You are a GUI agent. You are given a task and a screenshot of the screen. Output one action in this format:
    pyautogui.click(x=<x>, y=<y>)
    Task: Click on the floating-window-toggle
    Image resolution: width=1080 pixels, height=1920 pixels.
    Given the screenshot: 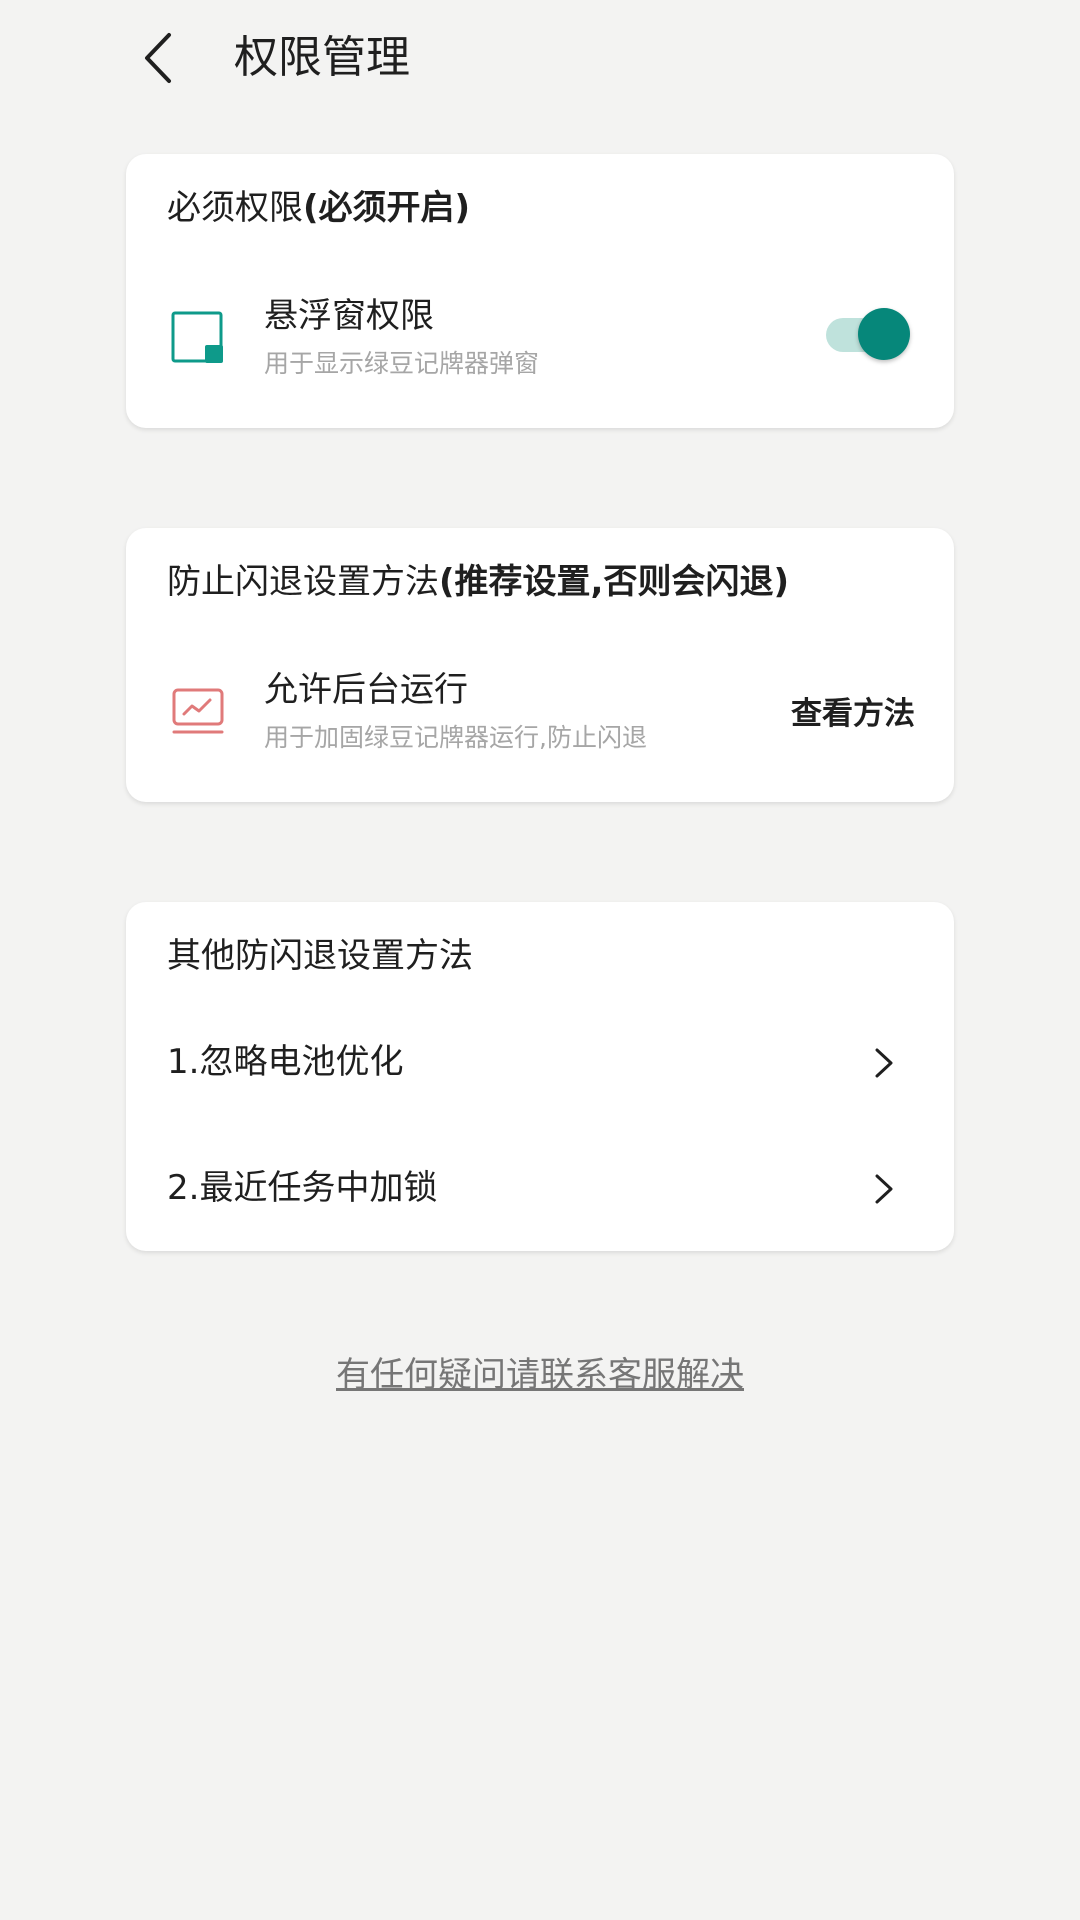 What is the action you would take?
    pyautogui.click(x=869, y=334)
    